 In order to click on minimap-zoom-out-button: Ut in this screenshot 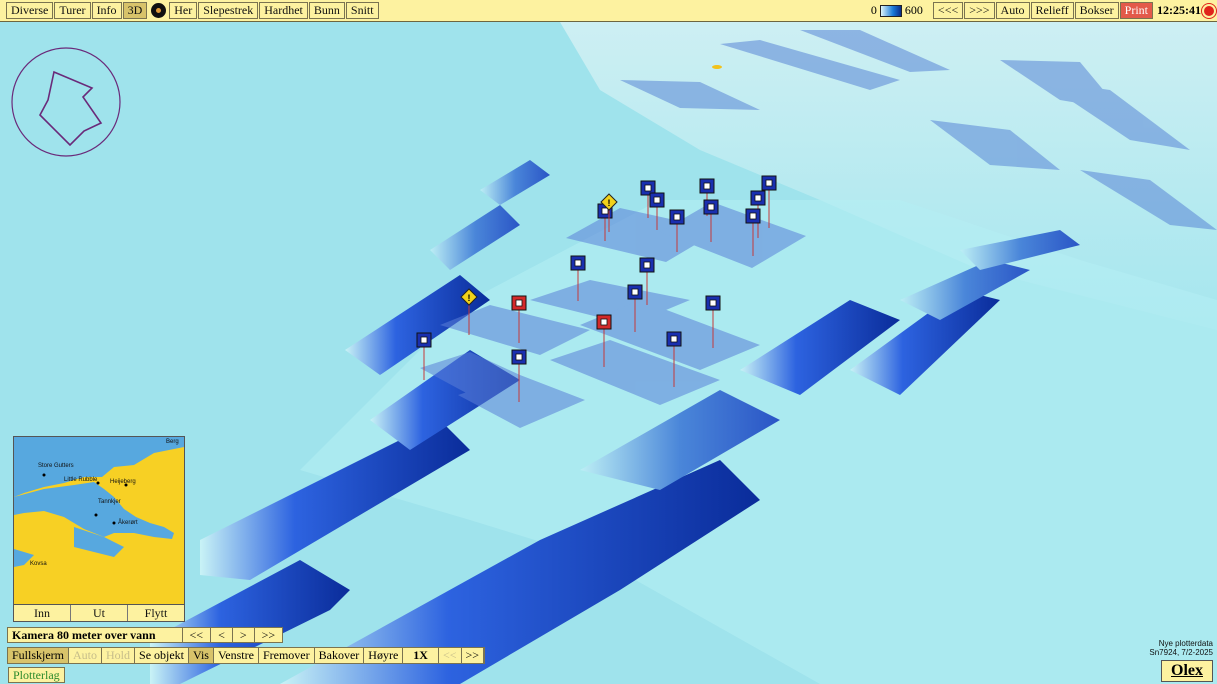, I will do `click(99, 613)`.